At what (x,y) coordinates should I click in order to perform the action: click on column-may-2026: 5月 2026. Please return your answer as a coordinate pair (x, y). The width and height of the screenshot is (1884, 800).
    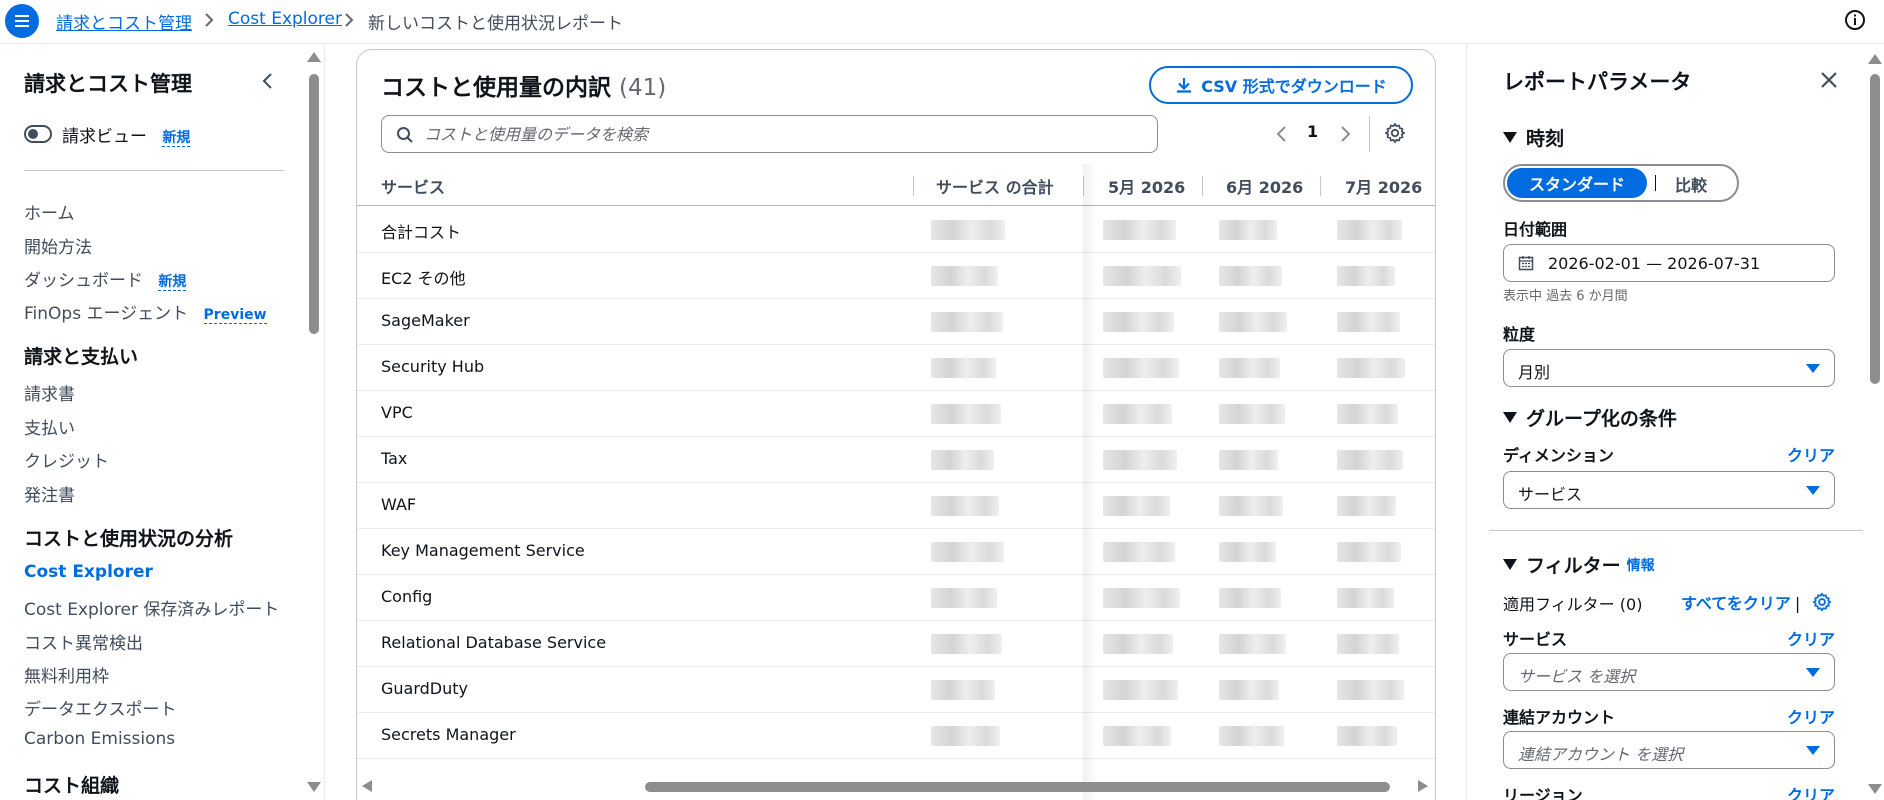
    Looking at the image, I should click on (1146, 186).